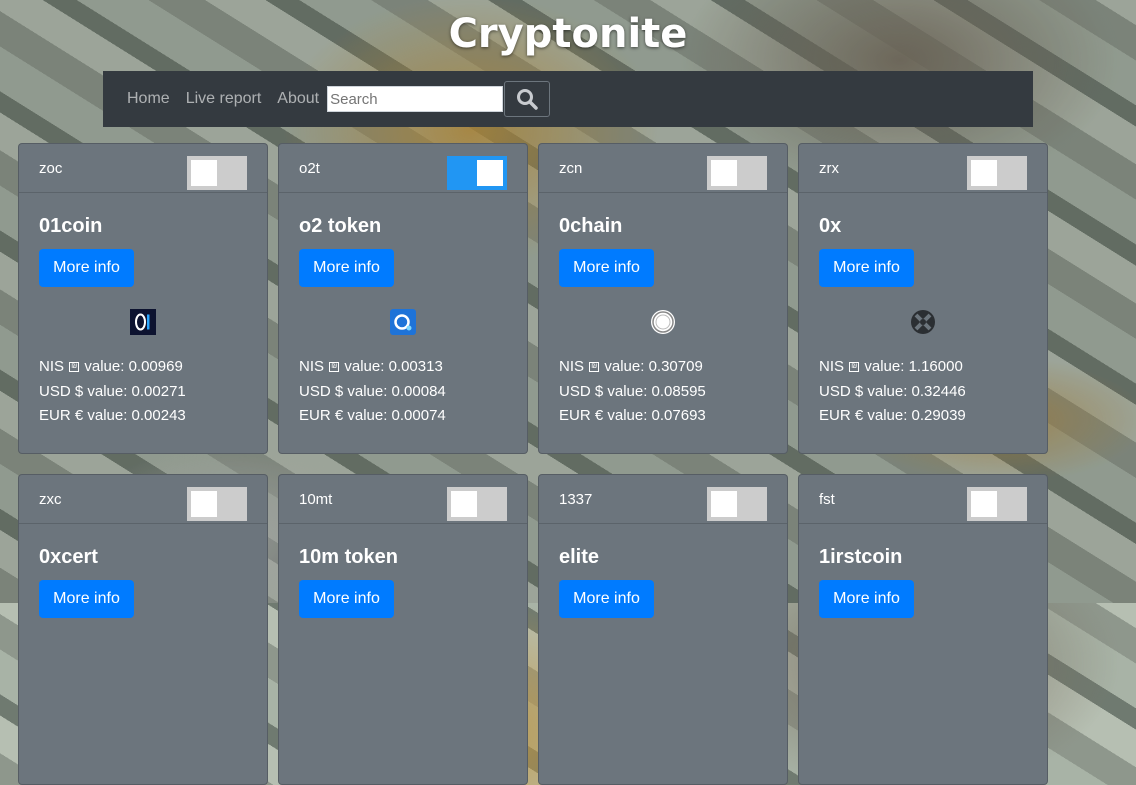 This screenshot has width=1136, height=785. Describe the element at coordinates (632, 391) in the screenshot. I see `usd-value-row: USD $ value: 0.08595` at that location.